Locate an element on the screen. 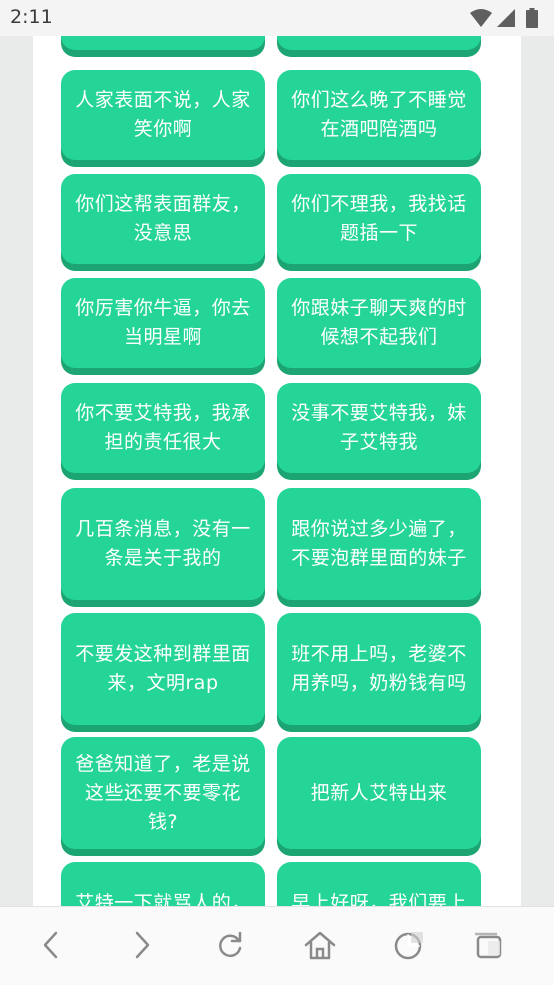 Image resolution: width=554 pixels, height=985 pixels. cellular-signal-icon is located at coordinates (506, 20).